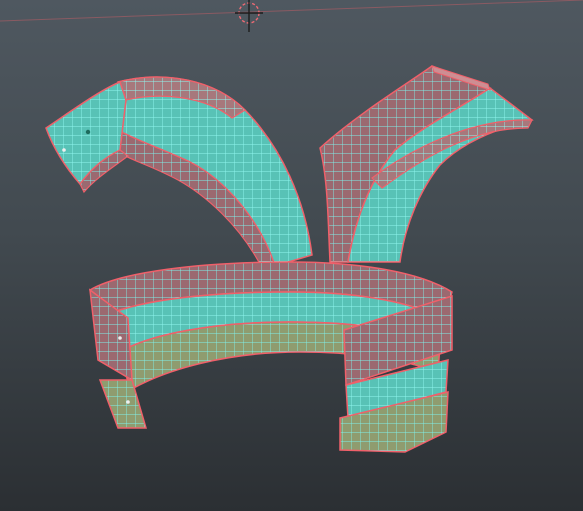  What do you see at coordinates (291, 11) in the screenshot?
I see `grid-horizon-line` at bounding box center [291, 11].